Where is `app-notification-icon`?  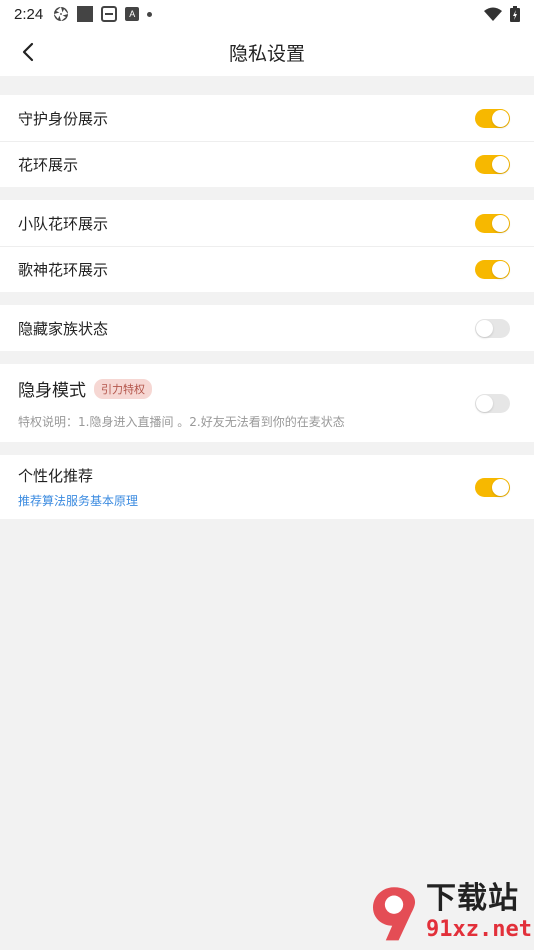
app-notification-icon is located at coordinates (109, 14).